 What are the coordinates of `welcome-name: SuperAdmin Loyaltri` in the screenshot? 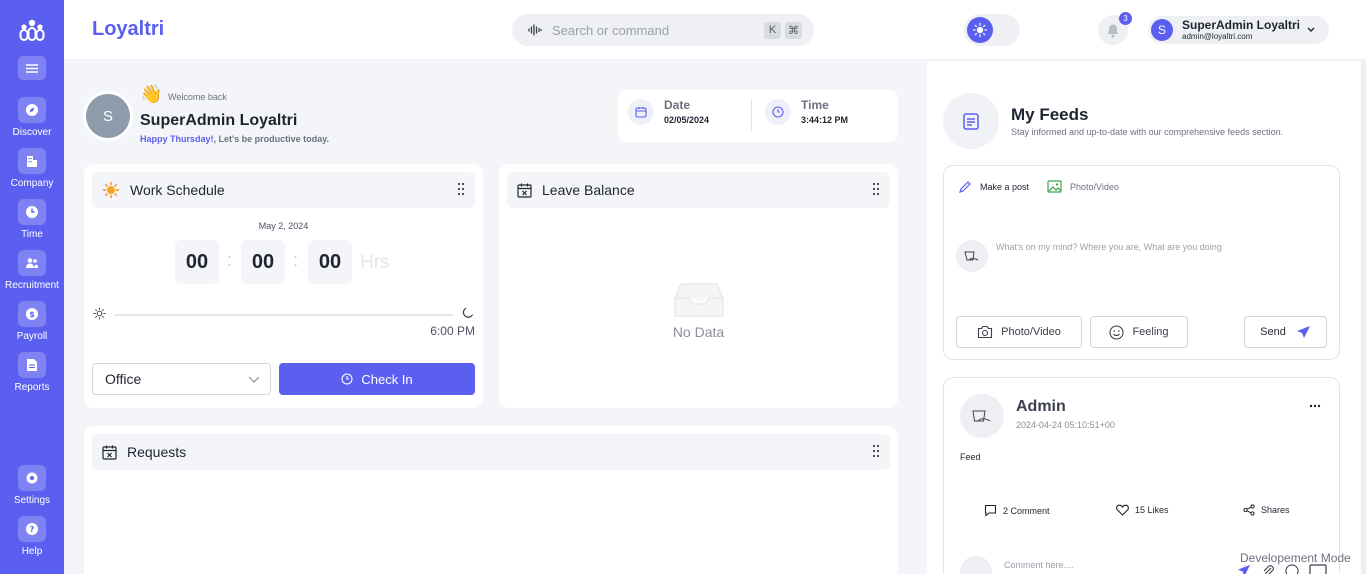 It's located at (219, 120).